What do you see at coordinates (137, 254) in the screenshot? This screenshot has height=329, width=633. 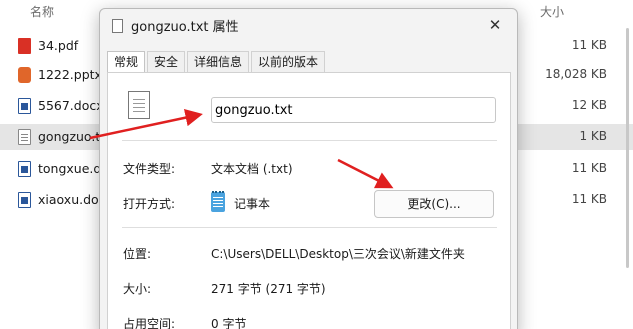 I see `location-label: 位置:` at bounding box center [137, 254].